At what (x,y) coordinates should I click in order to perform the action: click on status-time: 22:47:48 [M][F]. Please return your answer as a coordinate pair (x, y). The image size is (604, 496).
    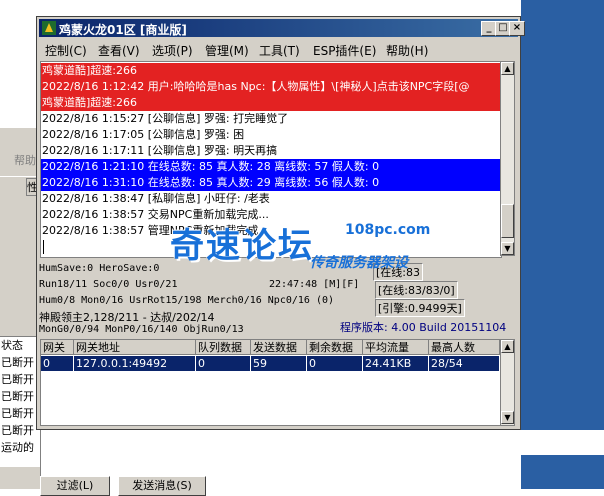
    Looking at the image, I should click on (314, 284).